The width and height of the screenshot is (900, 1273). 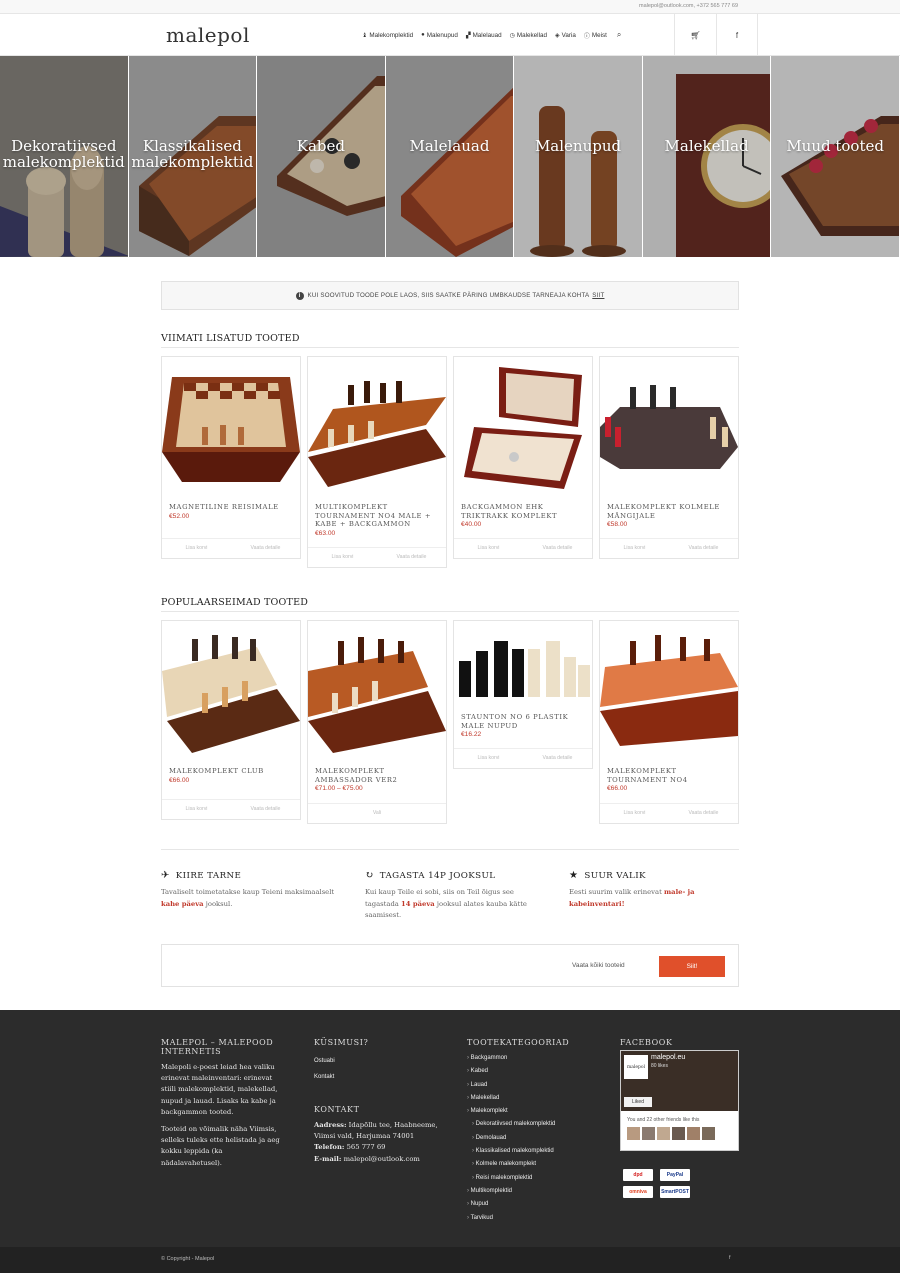 I want to click on facebook-liked-button: Liked, so click(x=638, y=1102).